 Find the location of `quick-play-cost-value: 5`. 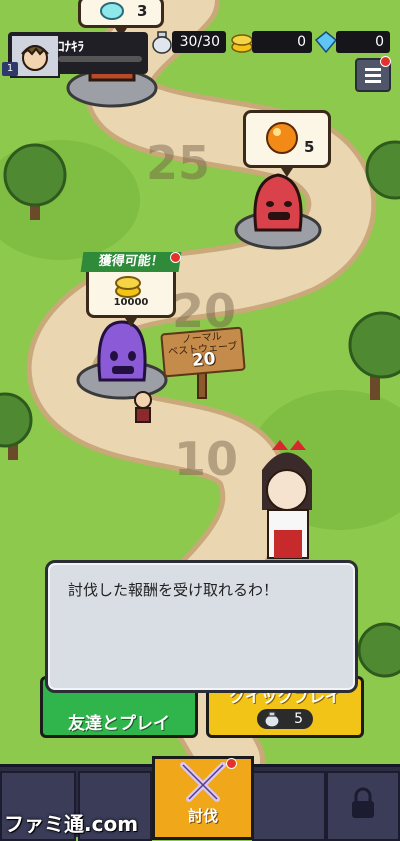

quick-play-cost-value: 5 is located at coordinates (298, 719).